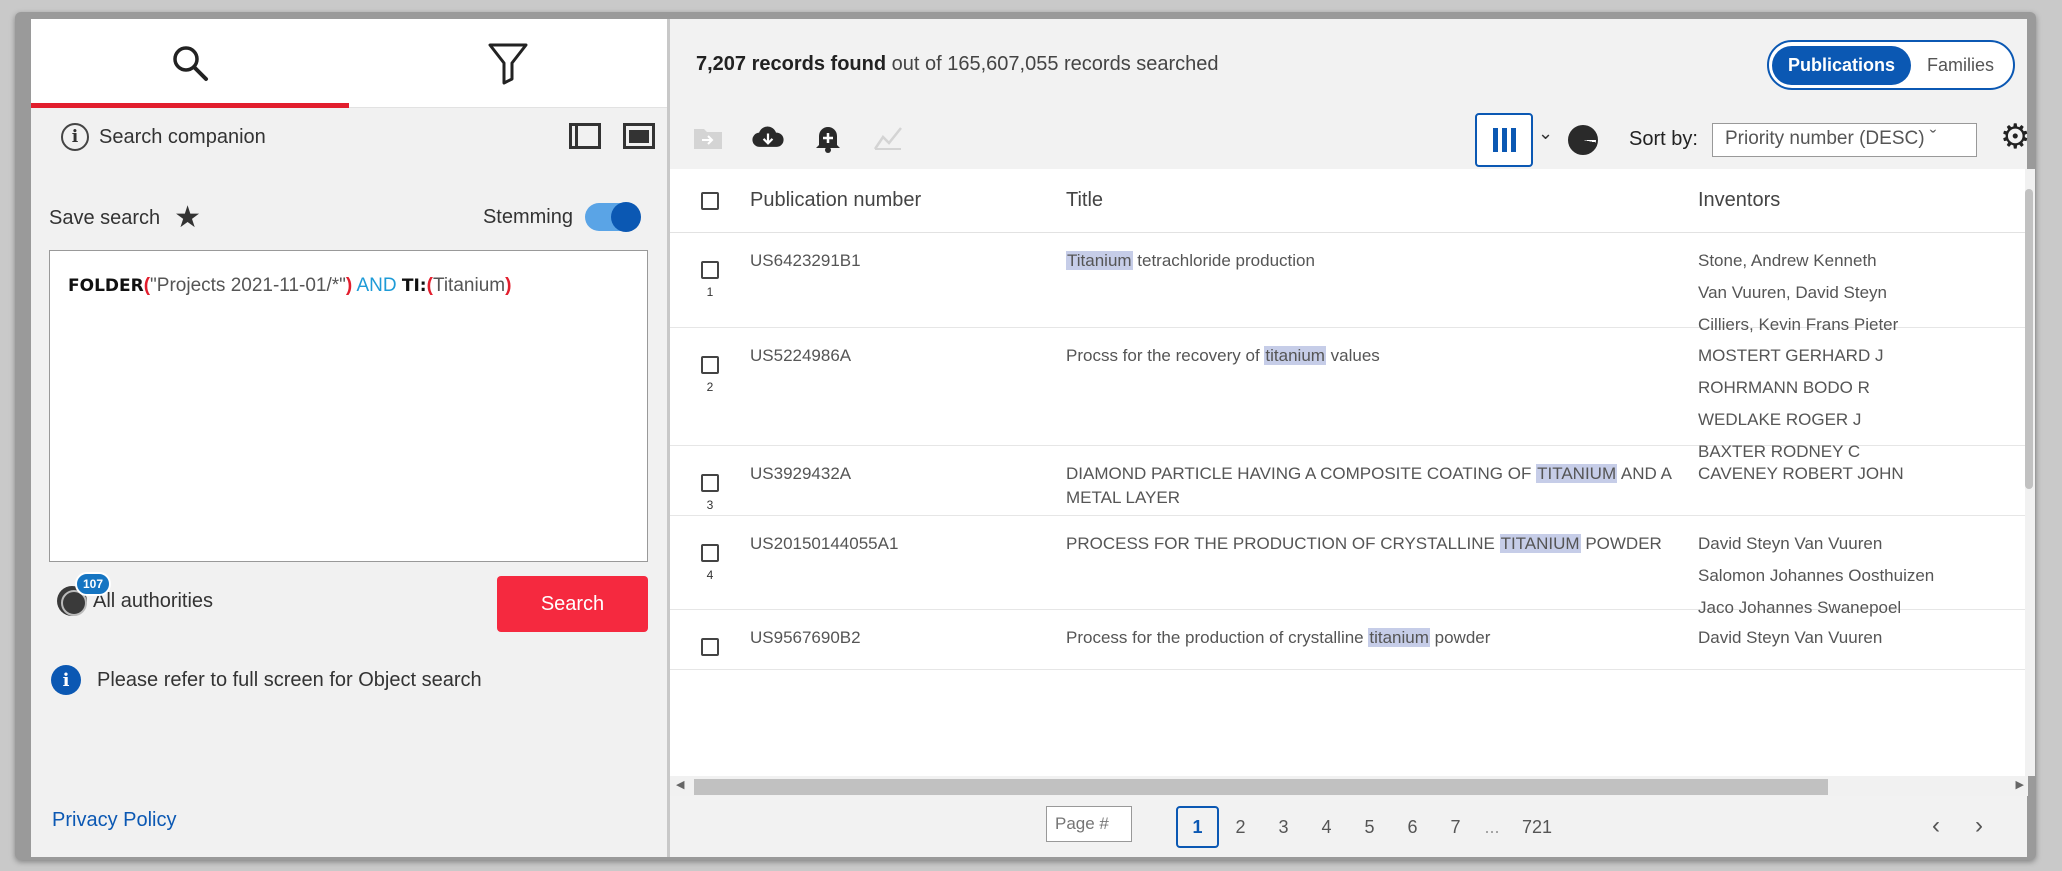 The height and width of the screenshot is (871, 2062). I want to click on query-operator: AND, so click(376, 285).